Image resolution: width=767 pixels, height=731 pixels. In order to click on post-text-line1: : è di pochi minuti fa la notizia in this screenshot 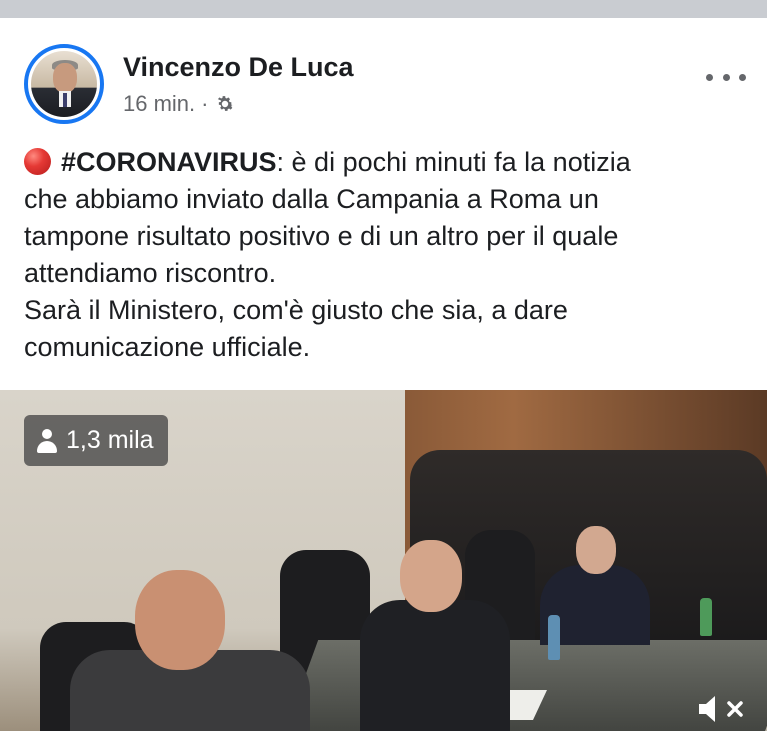, I will do `click(453, 162)`.